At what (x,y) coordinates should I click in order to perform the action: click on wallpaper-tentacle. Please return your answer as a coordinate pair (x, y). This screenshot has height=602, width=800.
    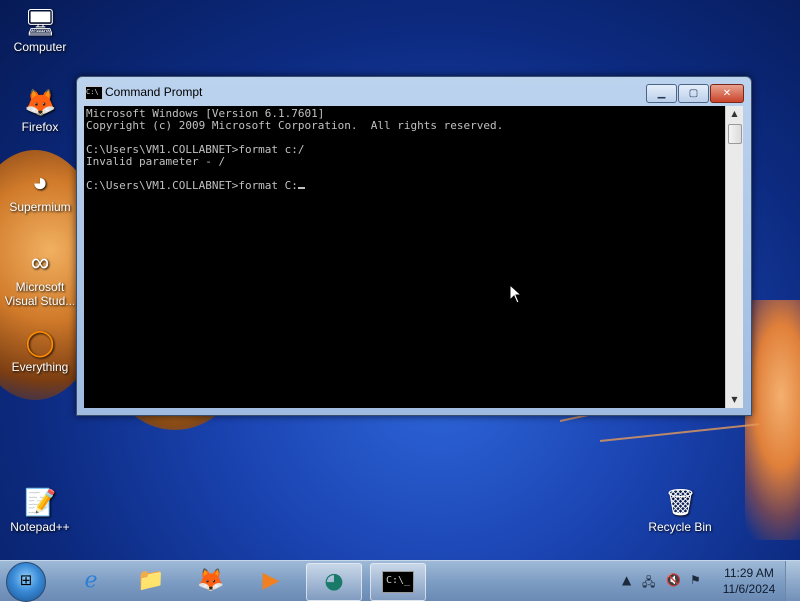
    Looking at the image, I should click on (679, 432).